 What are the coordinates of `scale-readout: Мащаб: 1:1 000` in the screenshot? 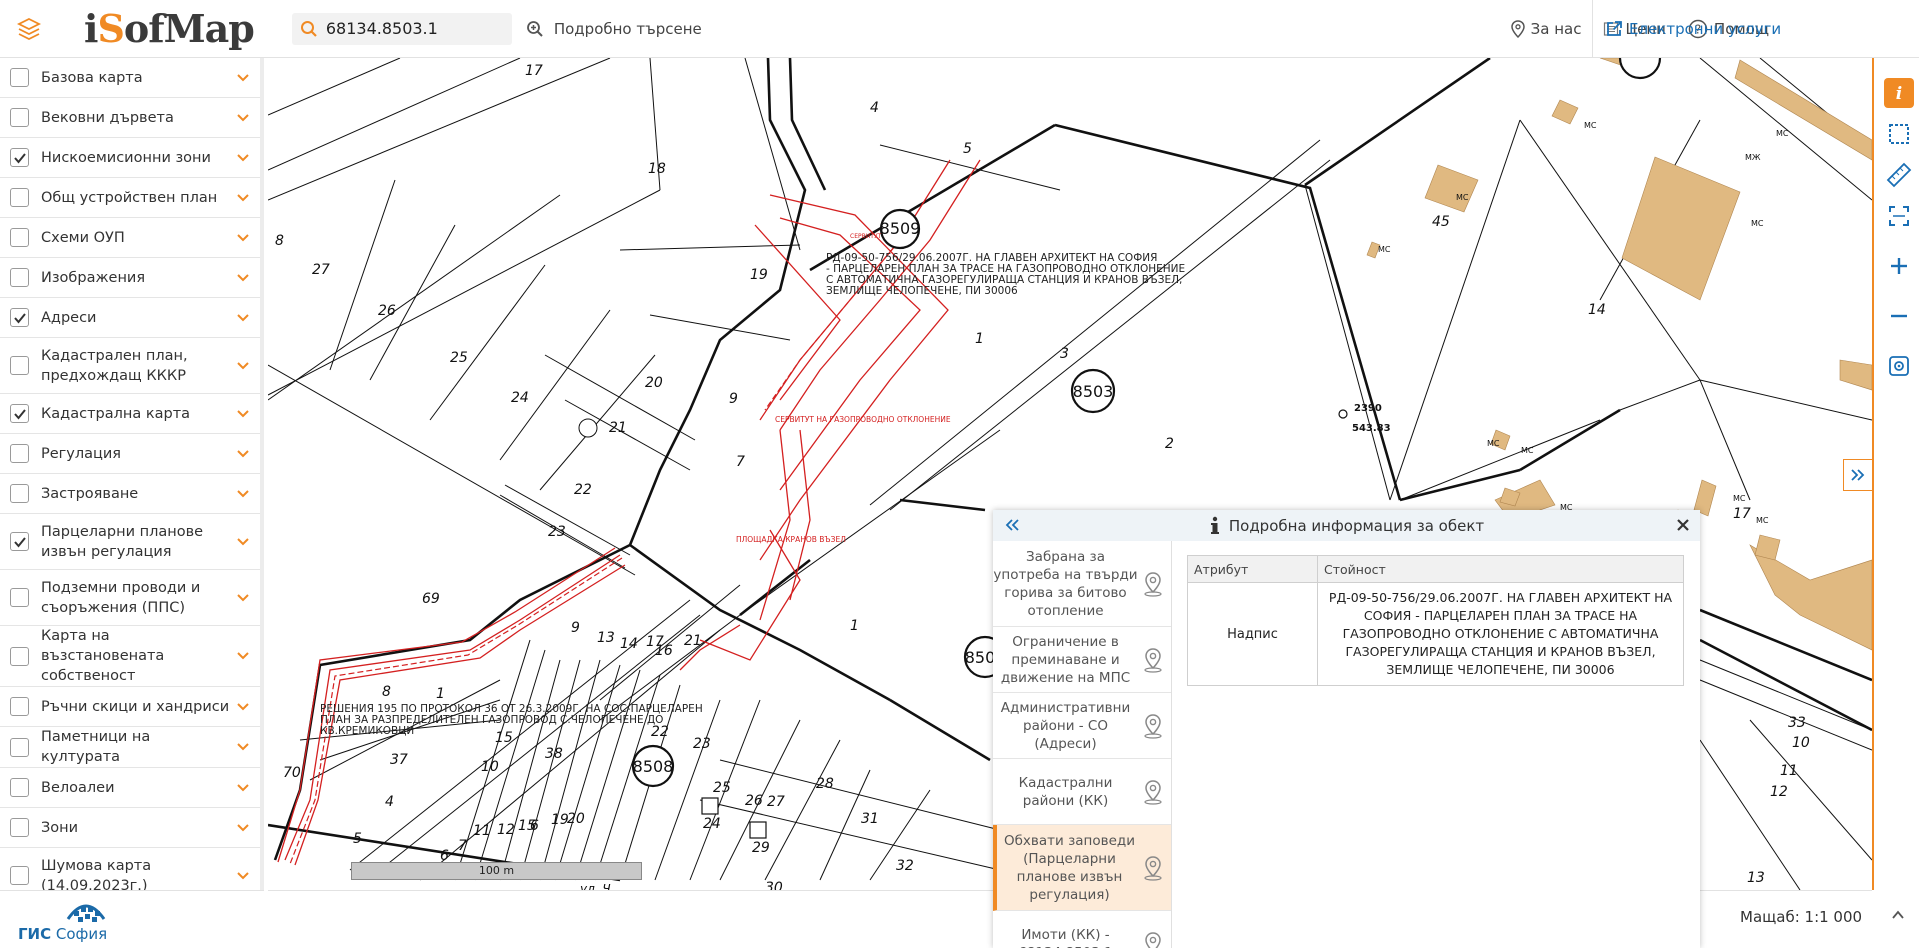 It's located at (1801, 917).